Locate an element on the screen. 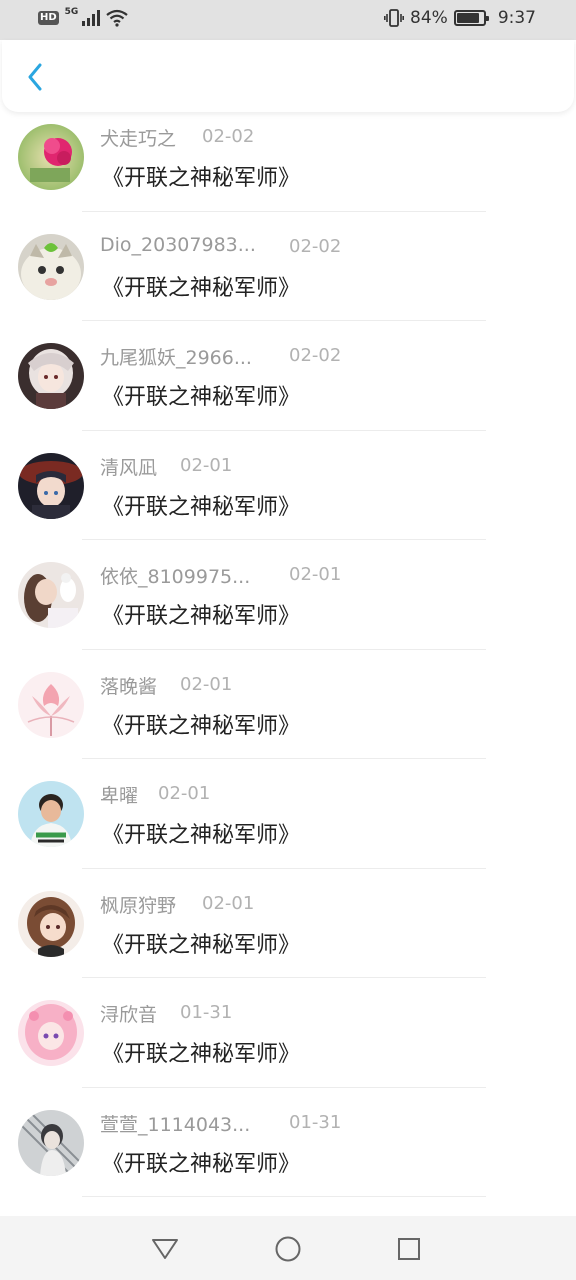 The width and height of the screenshot is (576, 1280). status-right: 84% 9:37 is located at coordinates (460, 18).